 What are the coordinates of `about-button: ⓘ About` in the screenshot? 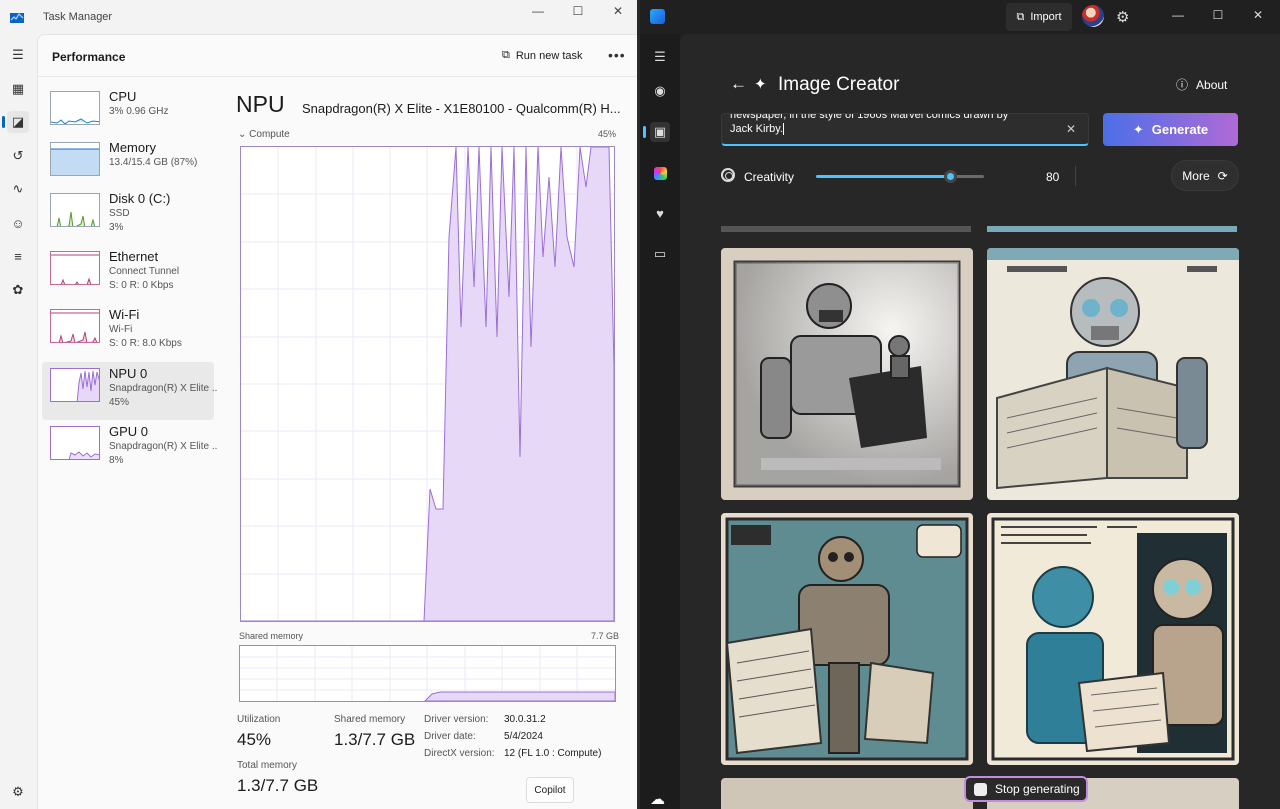 It's located at (1201, 84).